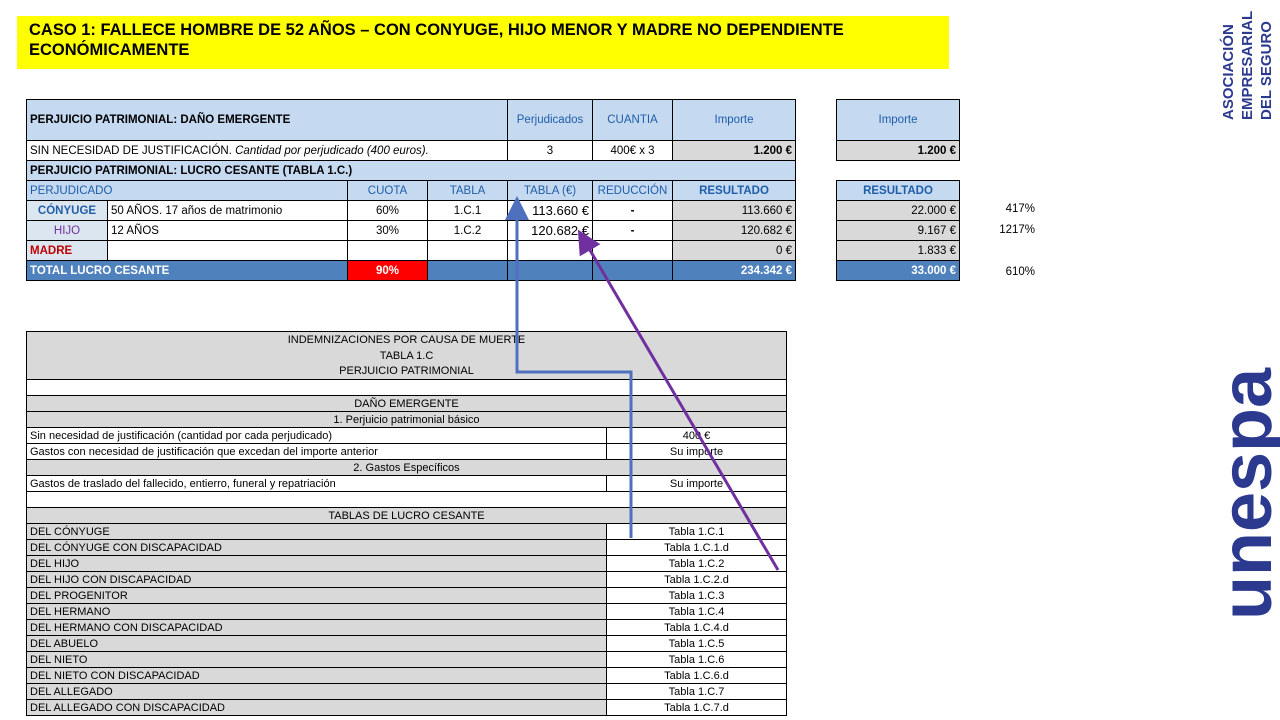  Describe the element at coordinates (406, 355) in the screenshot. I see `ref-title2: TABLA 1.C` at that location.